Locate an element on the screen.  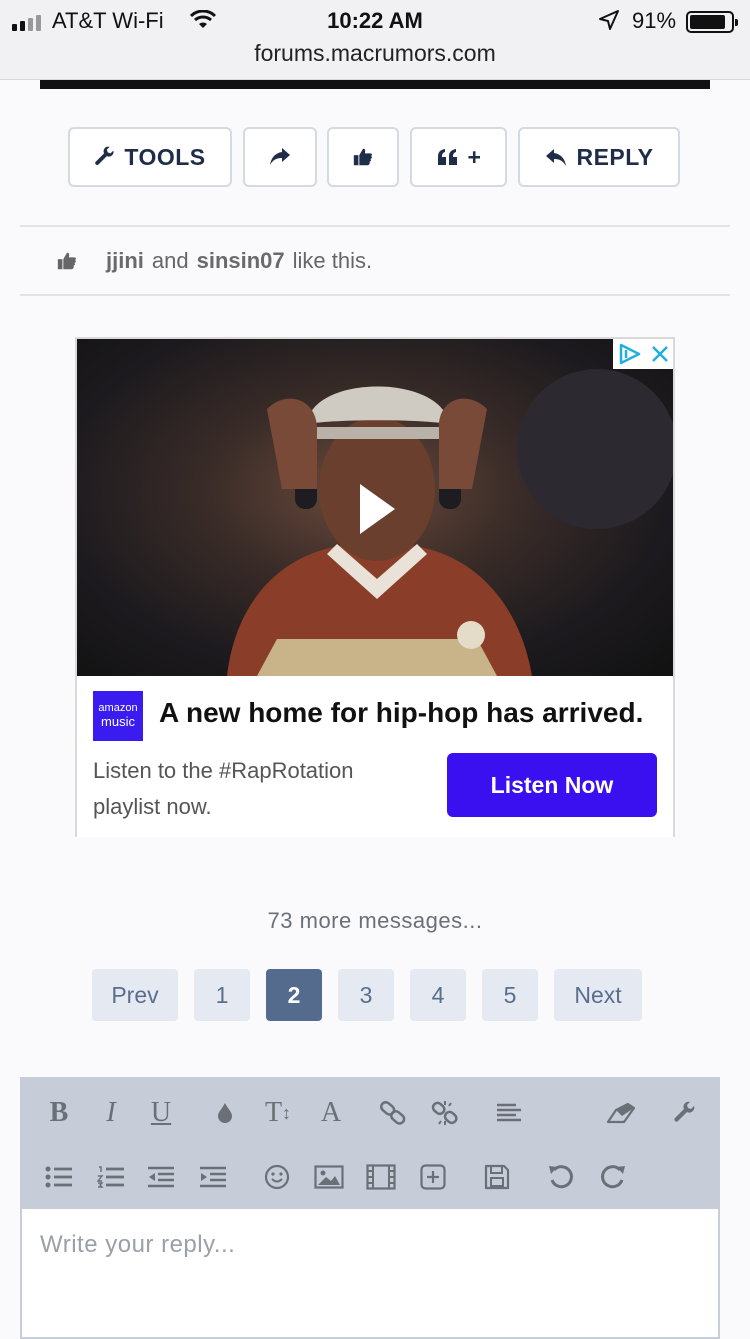
page-1-button: 1 is located at coordinates (222, 995).